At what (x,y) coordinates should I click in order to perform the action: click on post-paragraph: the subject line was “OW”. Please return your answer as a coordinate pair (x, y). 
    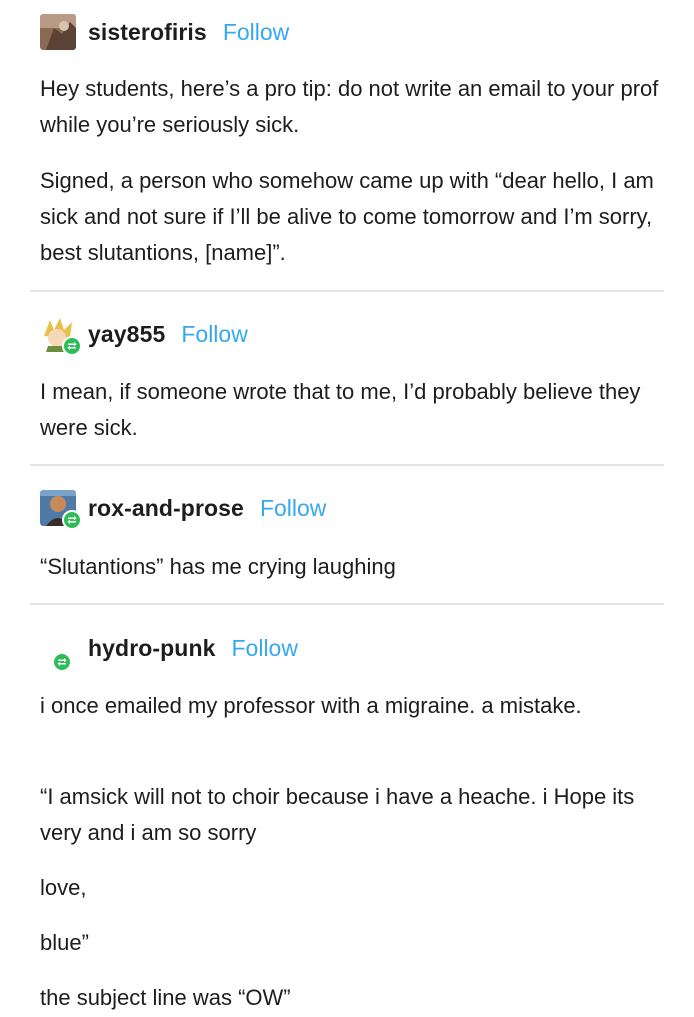
    Looking at the image, I should click on (165, 997).